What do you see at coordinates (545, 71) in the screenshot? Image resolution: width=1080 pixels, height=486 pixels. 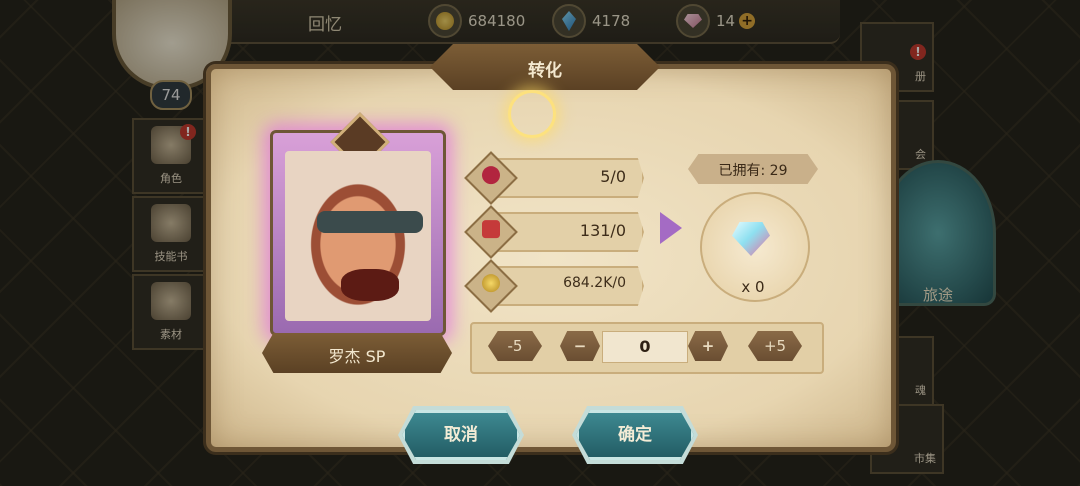 I see `dialog-title: 转化` at bounding box center [545, 71].